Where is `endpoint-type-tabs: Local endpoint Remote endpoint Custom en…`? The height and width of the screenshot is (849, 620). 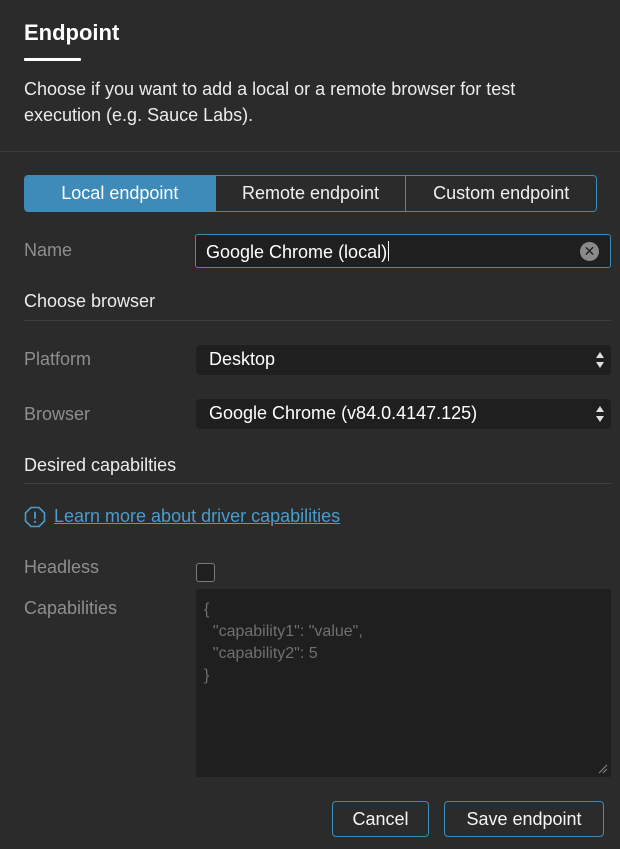
endpoint-type-tabs: Local endpoint Remote endpoint Custom en… is located at coordinates (310, 193).